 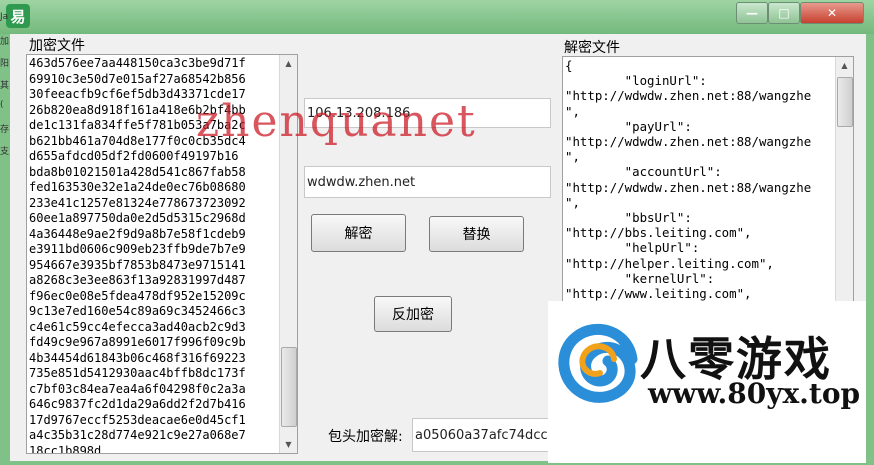 I want to click on encrypted-line: 60ee1a897750da0e2d5d5315c2968d, so click(x=137, y=218).